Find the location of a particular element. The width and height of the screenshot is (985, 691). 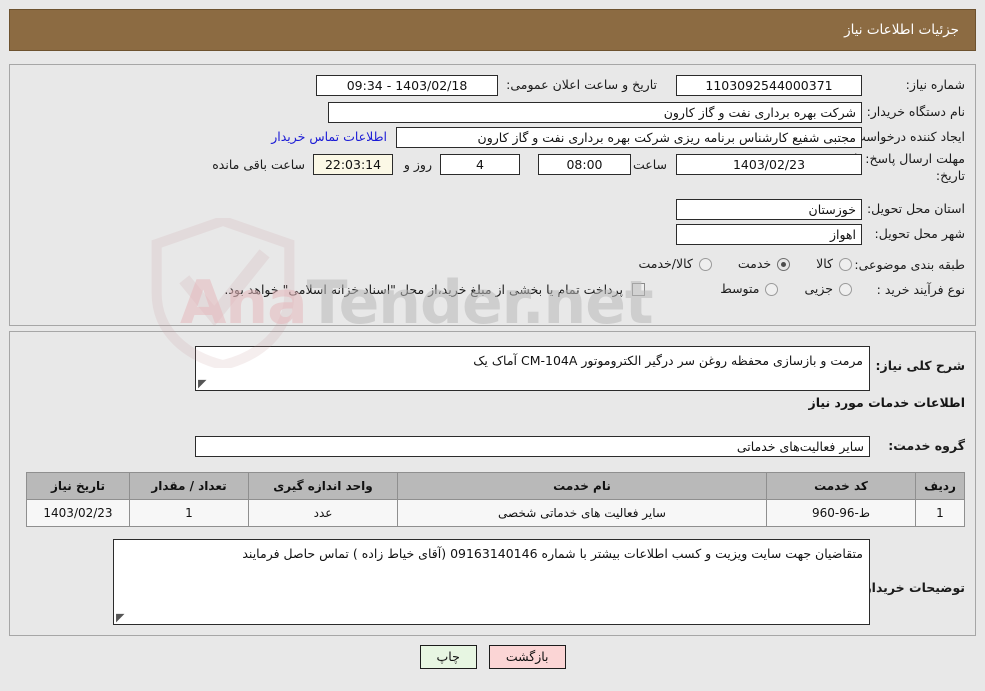

col-radif: ردیف is located at coordinates (940, 486).